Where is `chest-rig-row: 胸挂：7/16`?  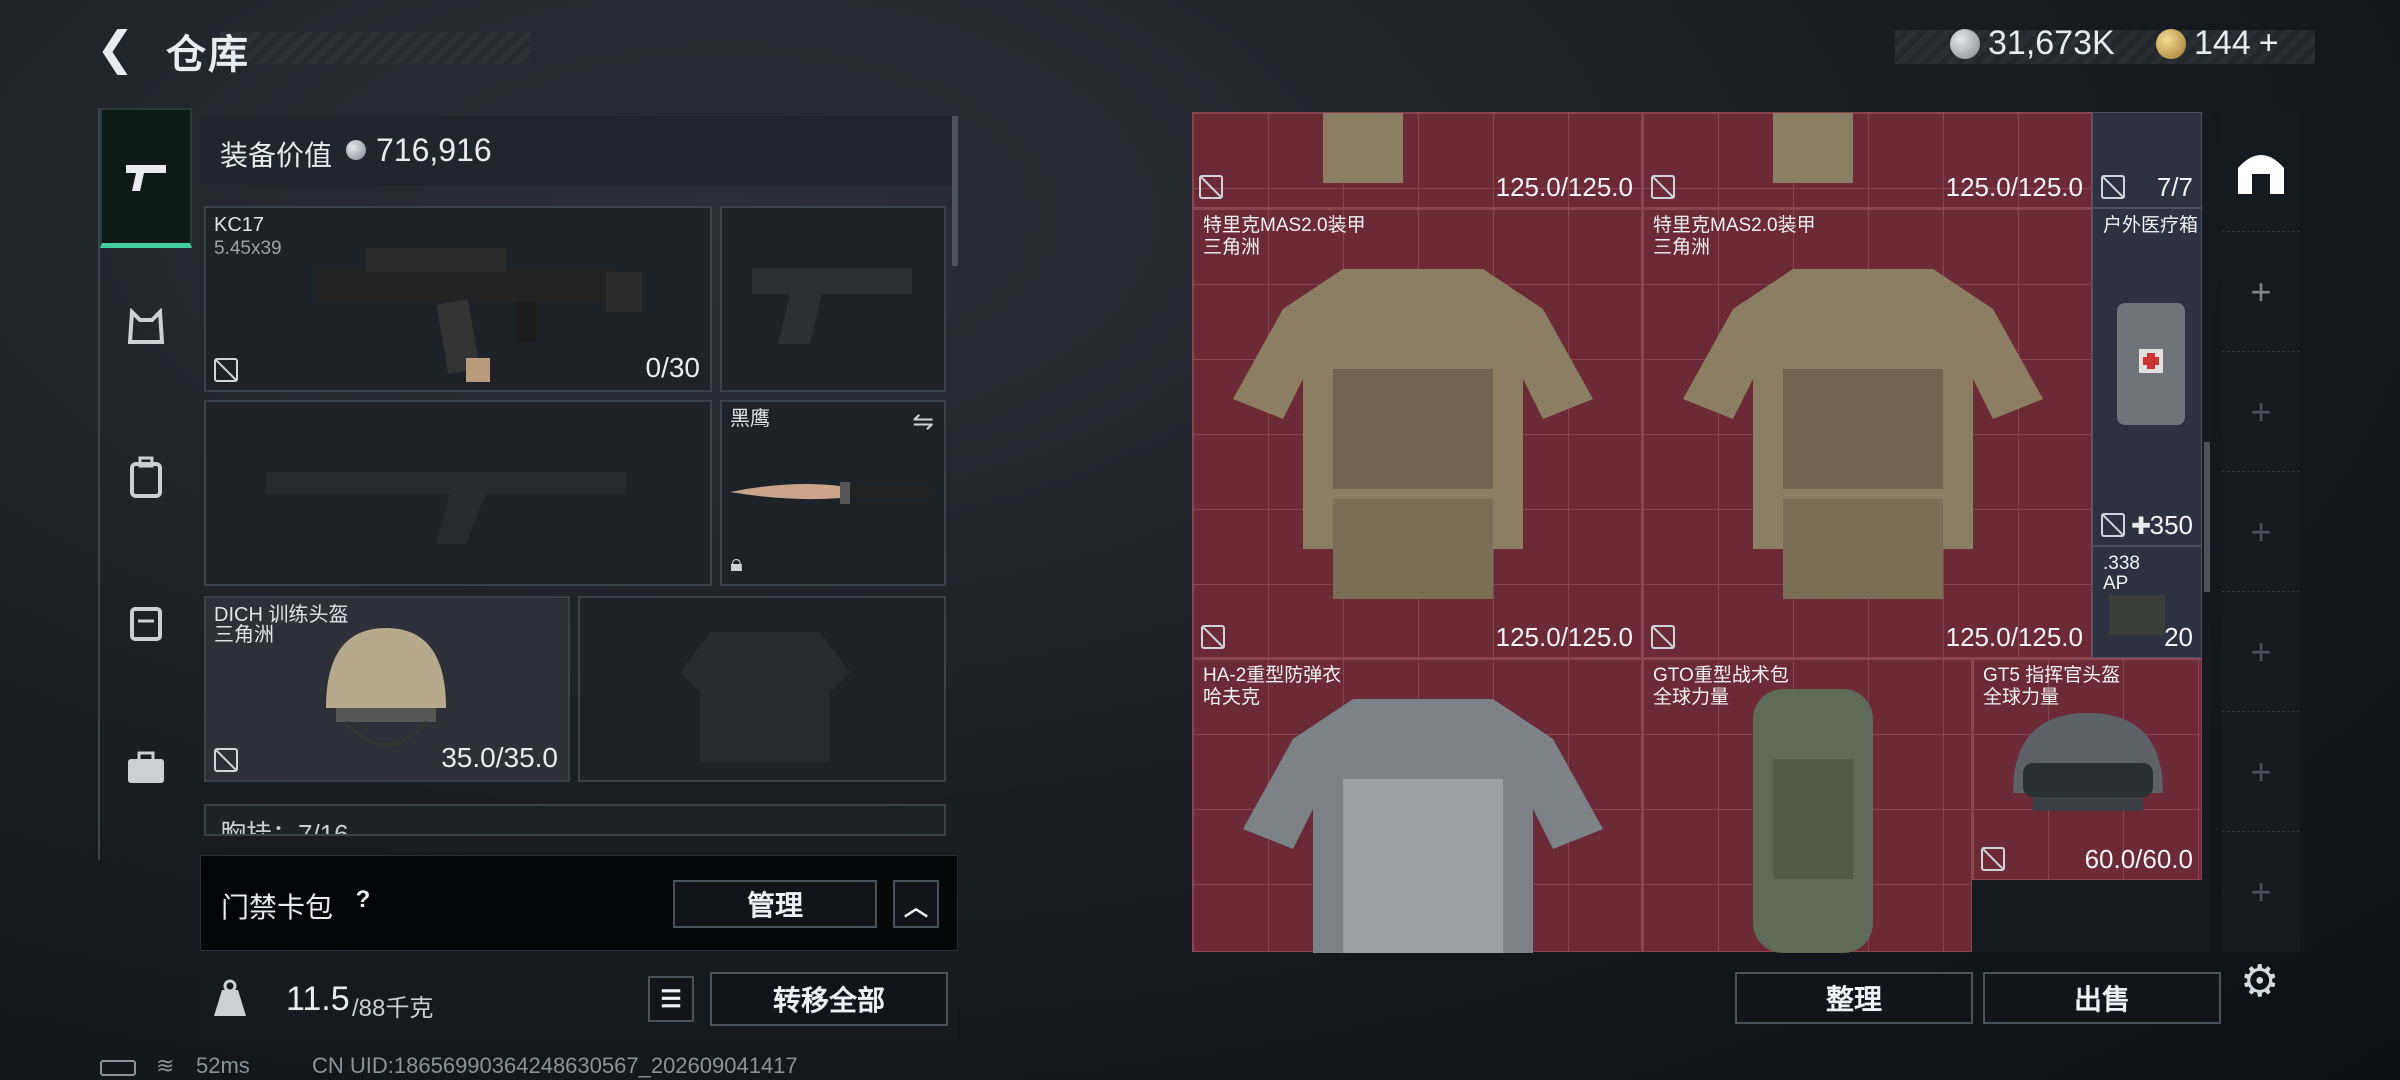
chest-rig-row: 胸挂：7/16 is located at coordinates (575, 820).